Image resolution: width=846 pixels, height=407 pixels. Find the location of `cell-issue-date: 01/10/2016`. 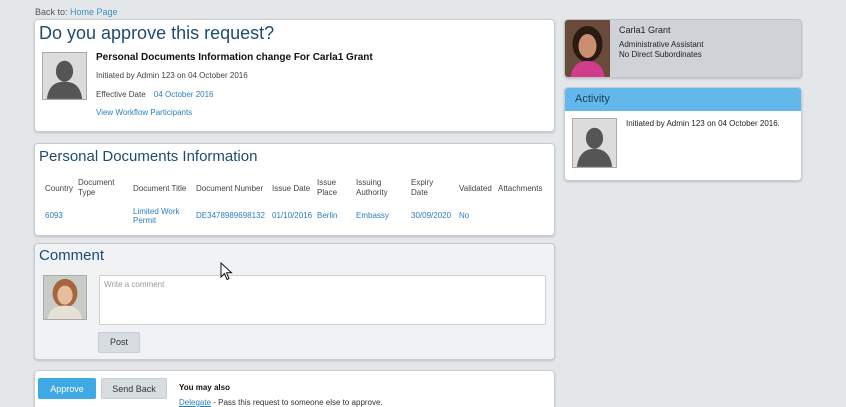

cell-issue-date: 01/10/2016 is located at coordinates (292, 215).